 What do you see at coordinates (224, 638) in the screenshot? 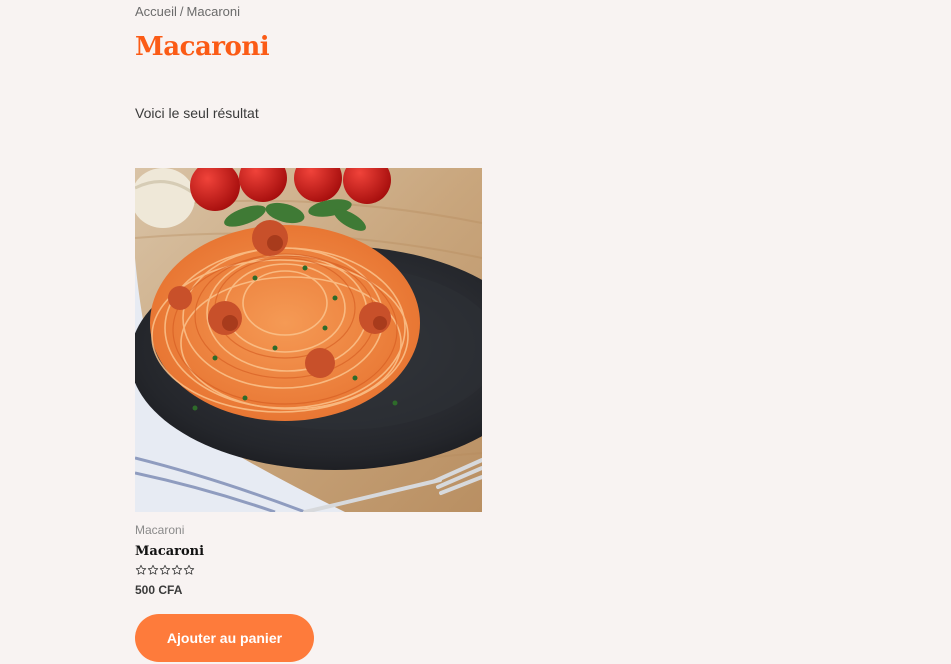
I see `add-to-cart-button: Ajouter au panier` at bounding box center [224, 638].